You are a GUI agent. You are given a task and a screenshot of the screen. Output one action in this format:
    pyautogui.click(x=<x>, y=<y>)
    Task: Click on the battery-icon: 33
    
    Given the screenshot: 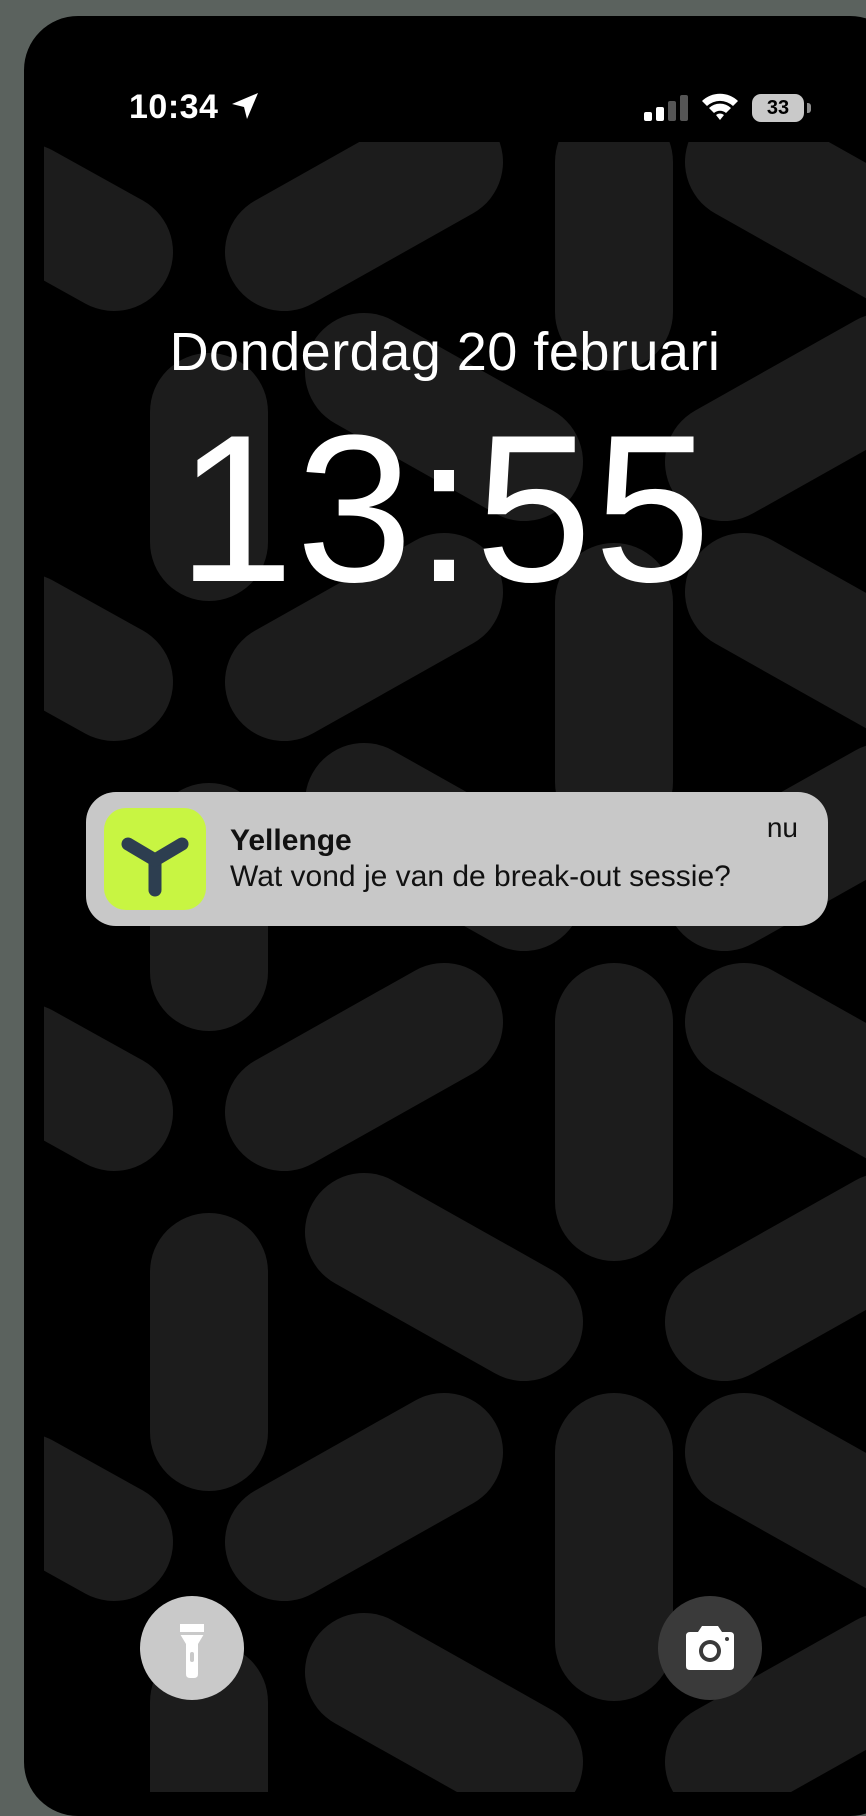 What is the action you would take?
    pyautogui.click(x=778, y=108)
    